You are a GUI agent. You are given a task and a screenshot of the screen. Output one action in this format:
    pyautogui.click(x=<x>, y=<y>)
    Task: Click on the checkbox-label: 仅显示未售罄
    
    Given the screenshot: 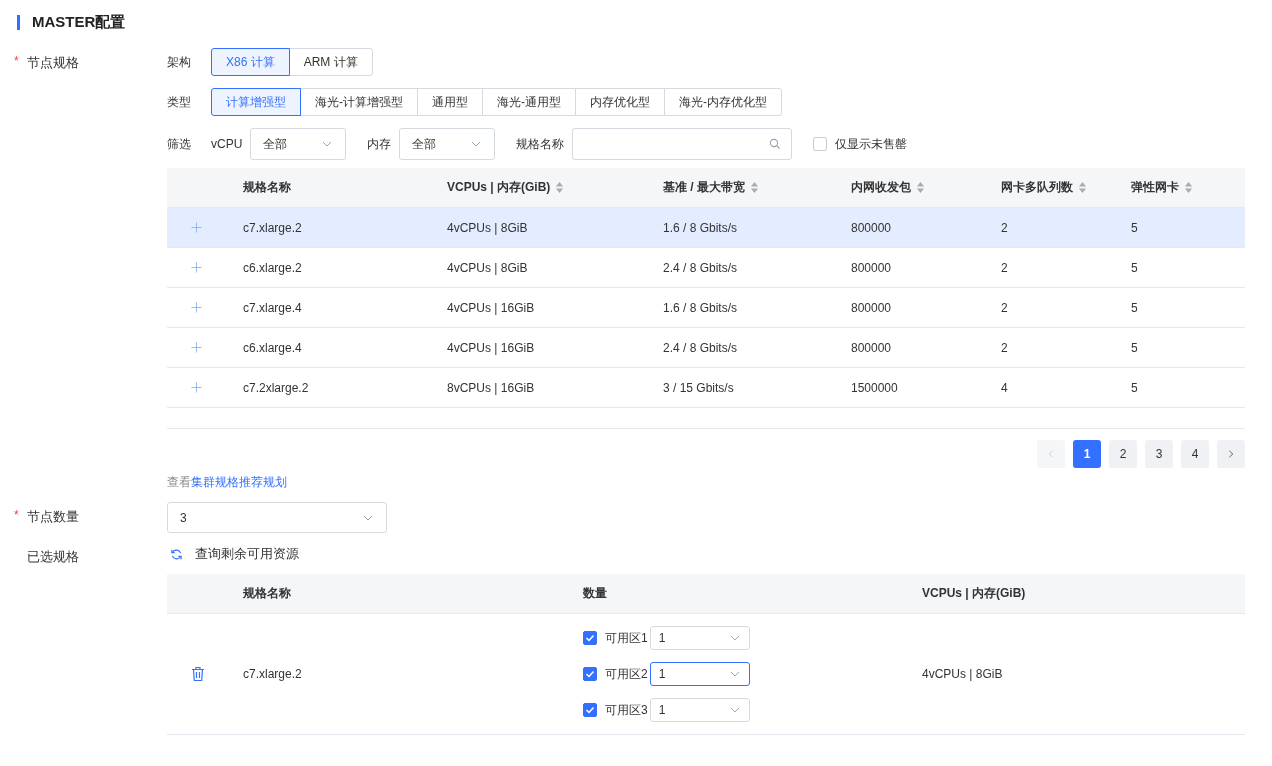 What is the action you would take?
    pyautogui.click(x=871, y=144)
    